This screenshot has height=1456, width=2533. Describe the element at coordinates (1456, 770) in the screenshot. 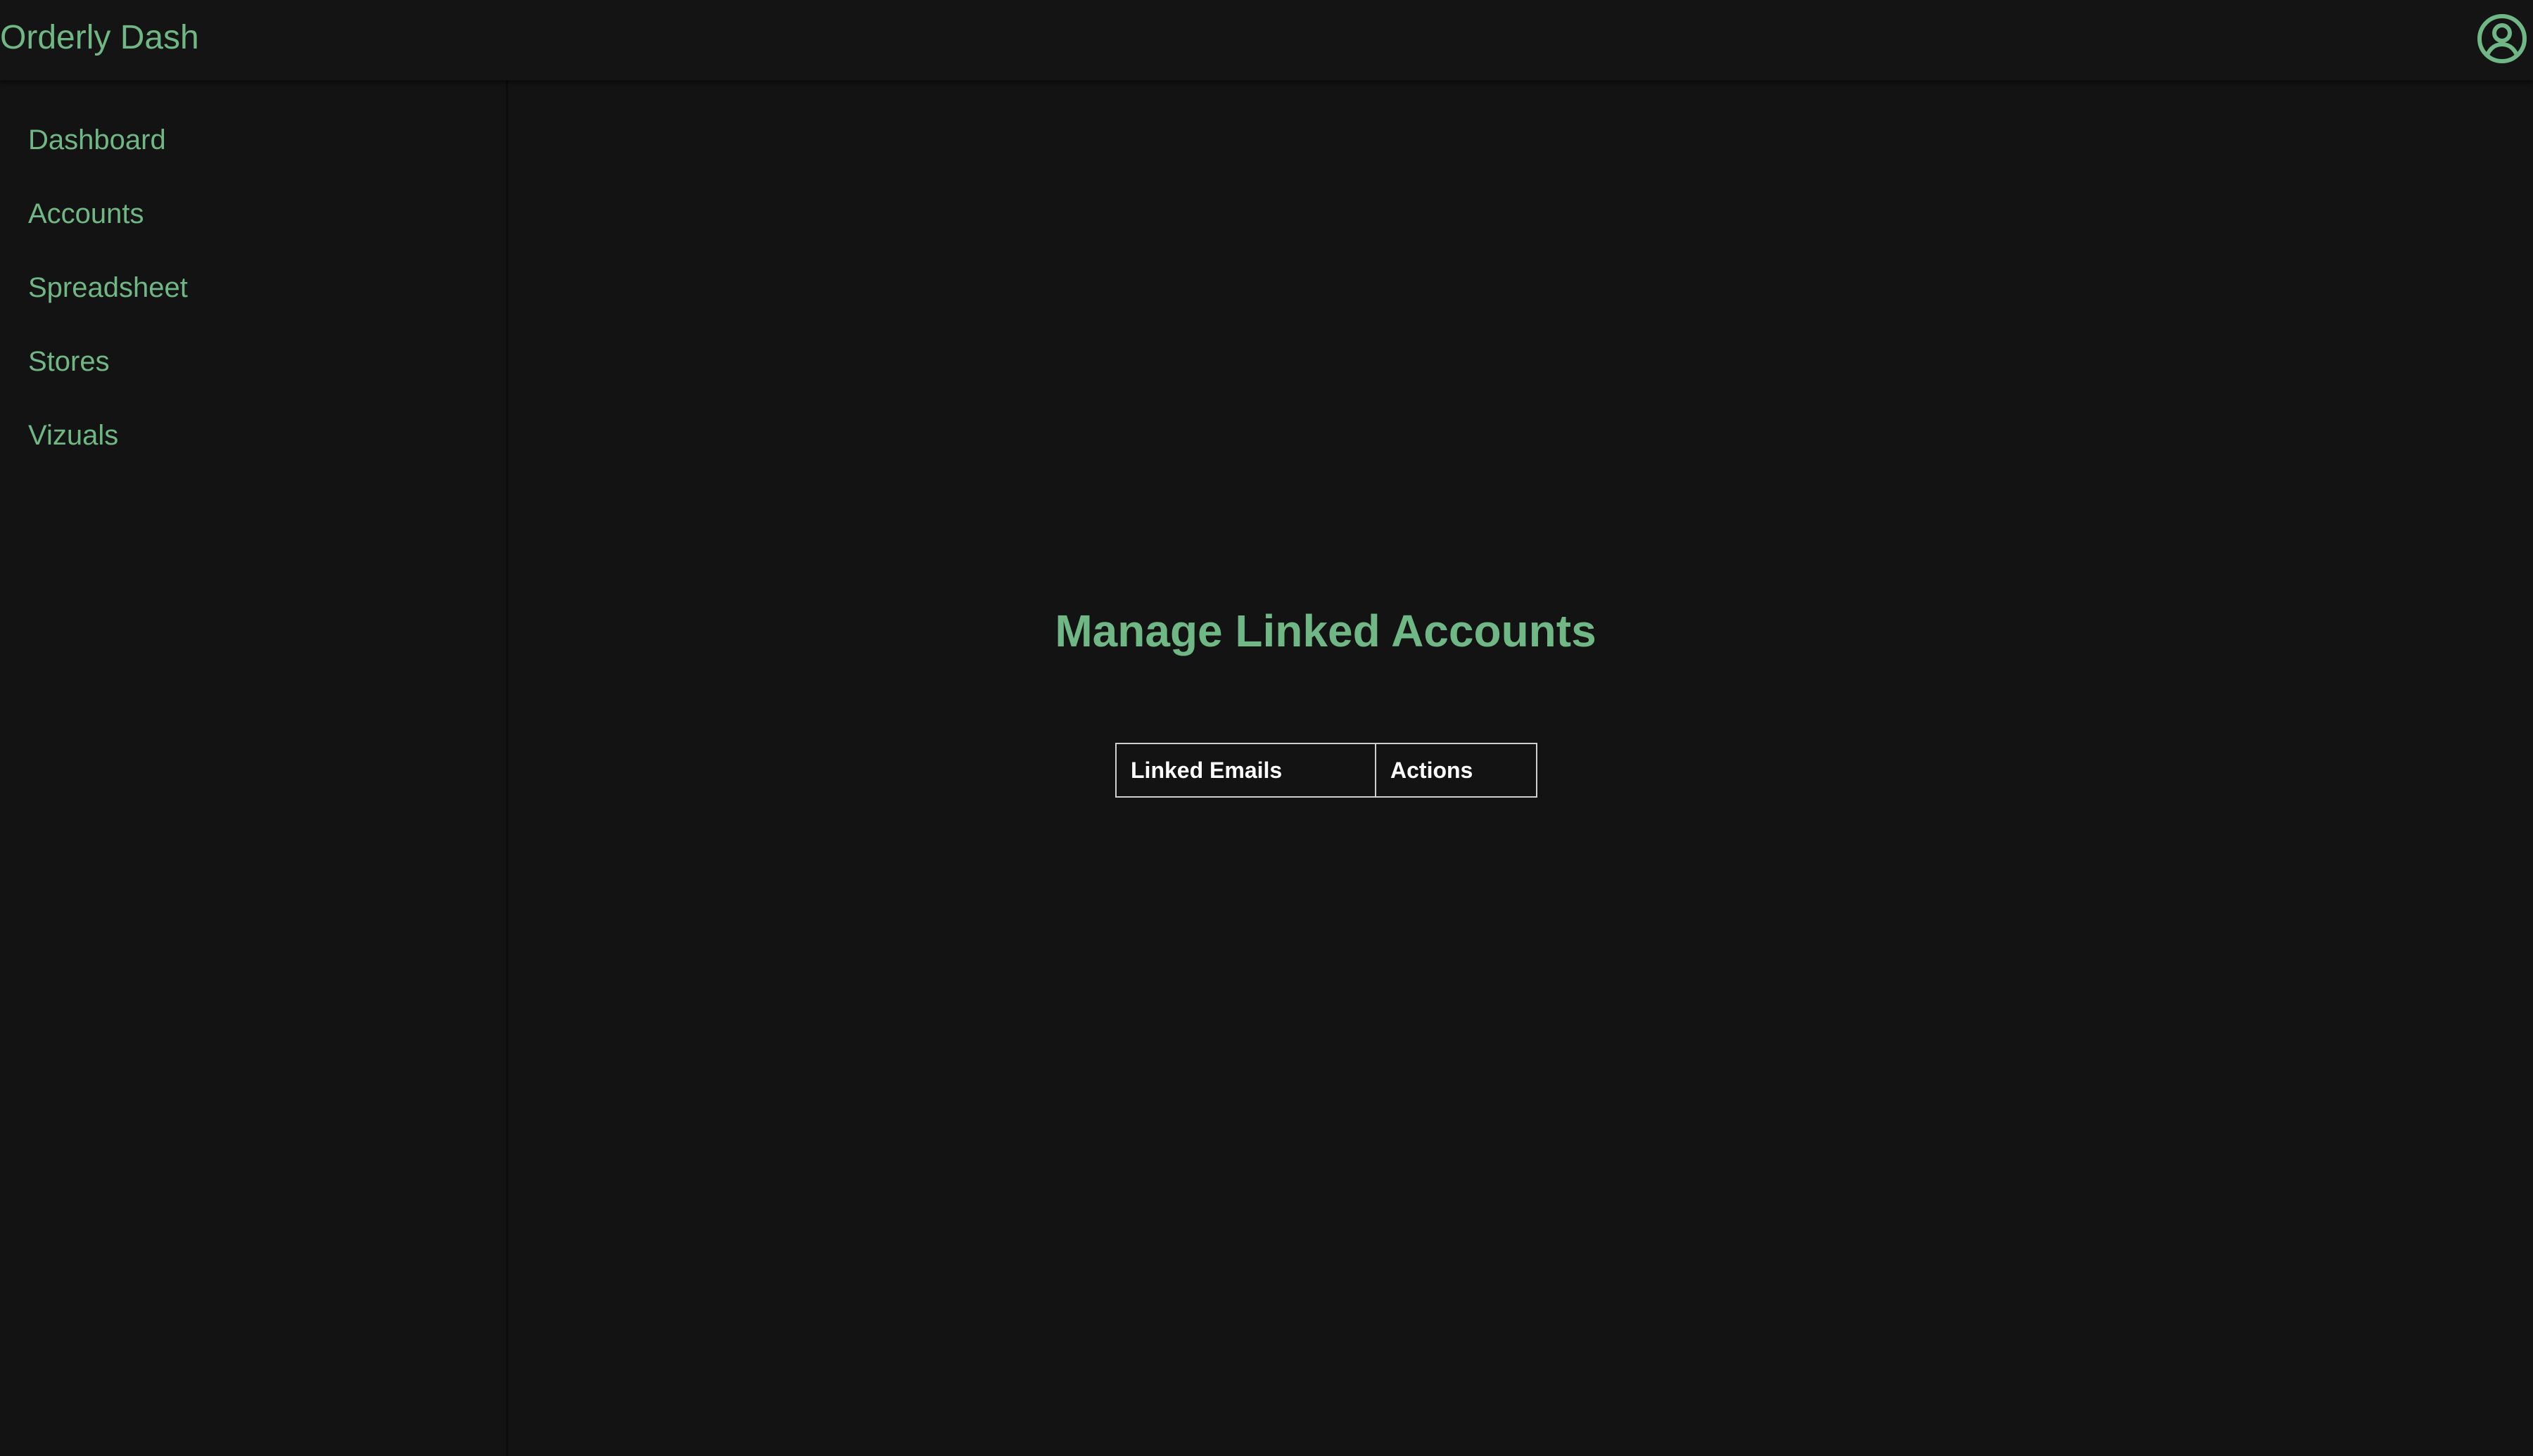

I see `column-header-actions: Actions` at that location.